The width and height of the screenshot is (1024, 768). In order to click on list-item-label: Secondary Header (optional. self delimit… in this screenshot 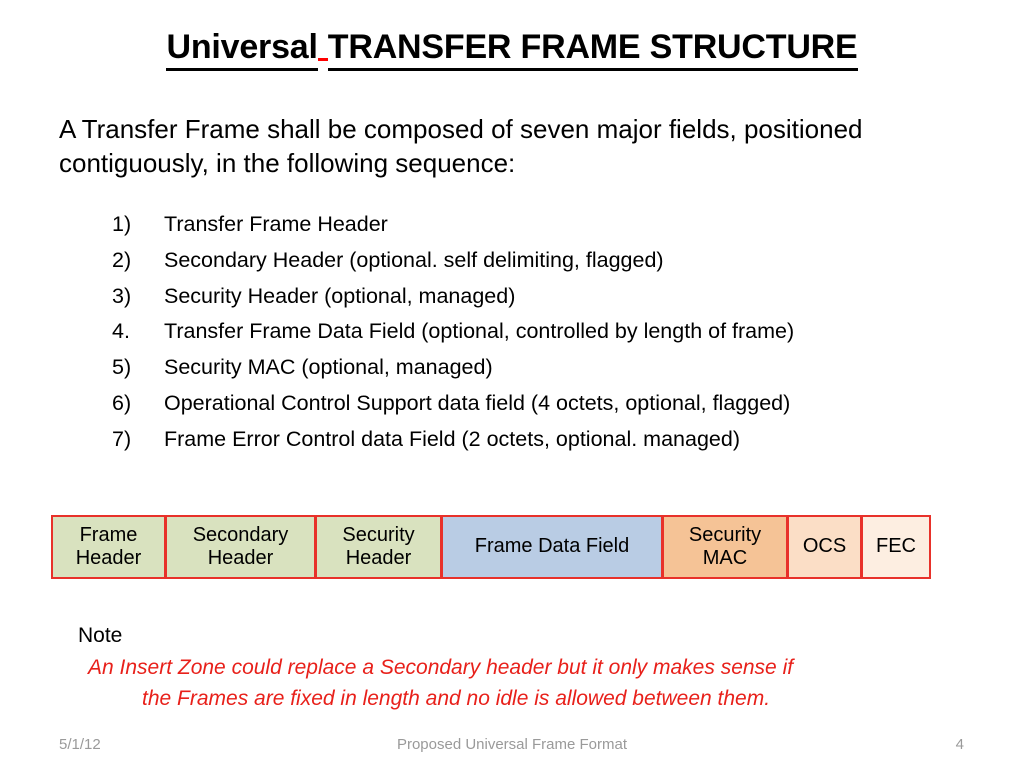, I will do `click(414, 259)`.